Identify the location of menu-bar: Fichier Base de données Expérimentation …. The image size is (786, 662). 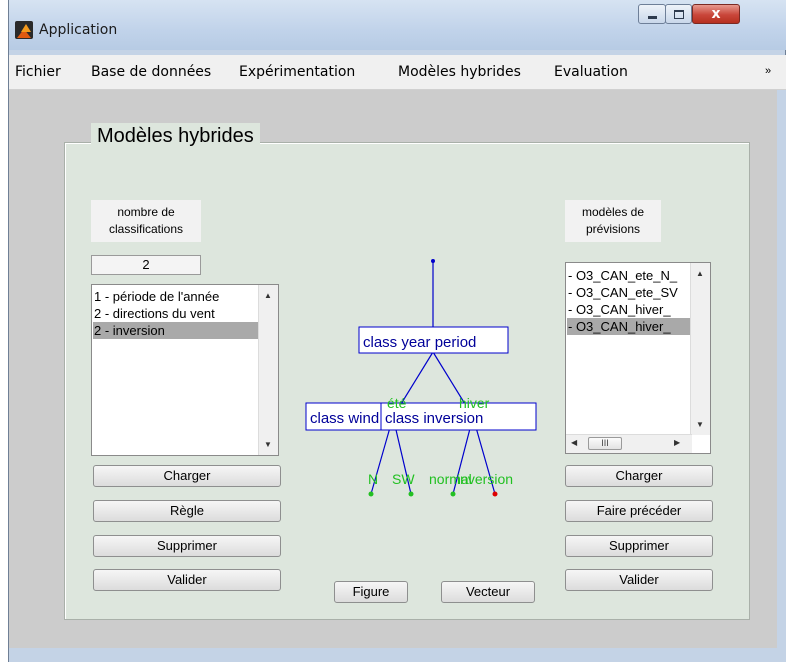
(397, 72).